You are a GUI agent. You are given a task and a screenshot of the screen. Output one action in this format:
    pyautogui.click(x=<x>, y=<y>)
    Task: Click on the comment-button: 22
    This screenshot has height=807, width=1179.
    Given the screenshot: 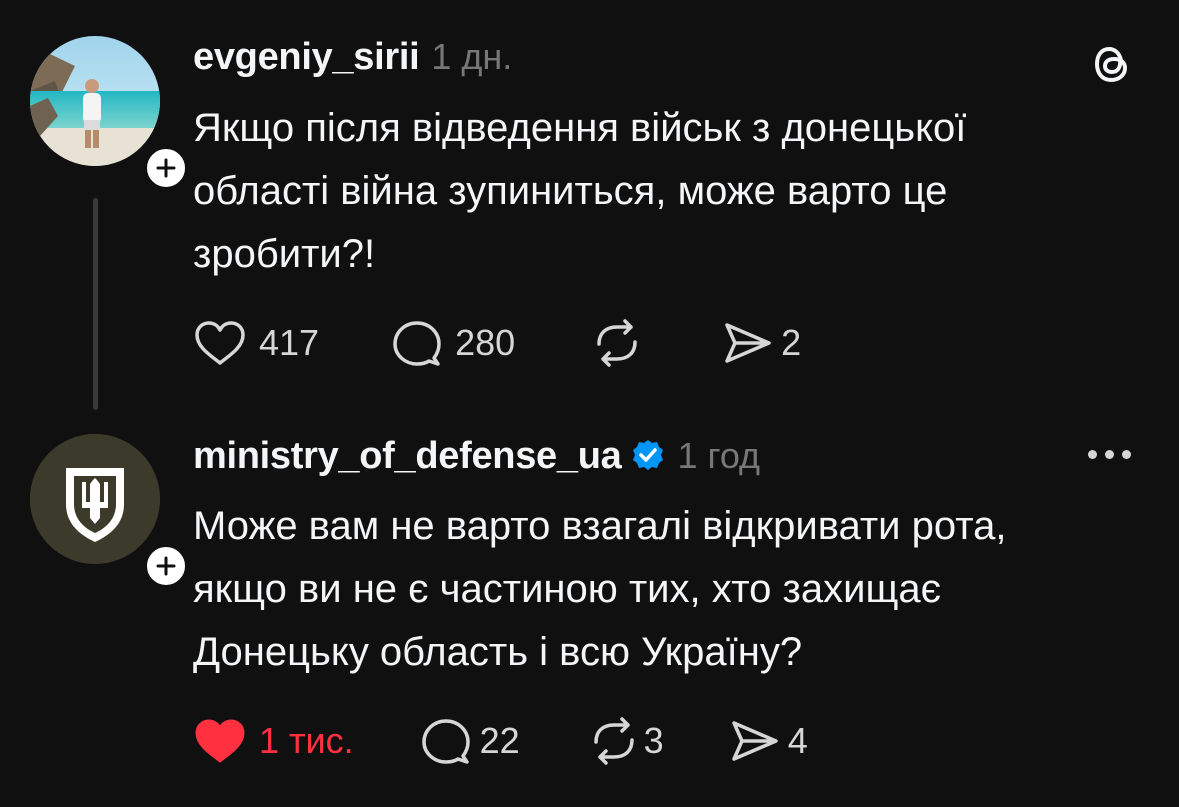 What is the action you would take?
    pyautogui.click(x=470, y=741)
    